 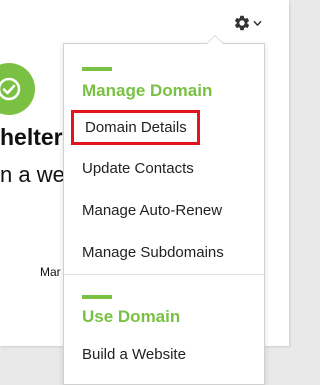 I want to click on menu-item-manage-subdomains: Manage Subdomains, so click(x=153, y=252).